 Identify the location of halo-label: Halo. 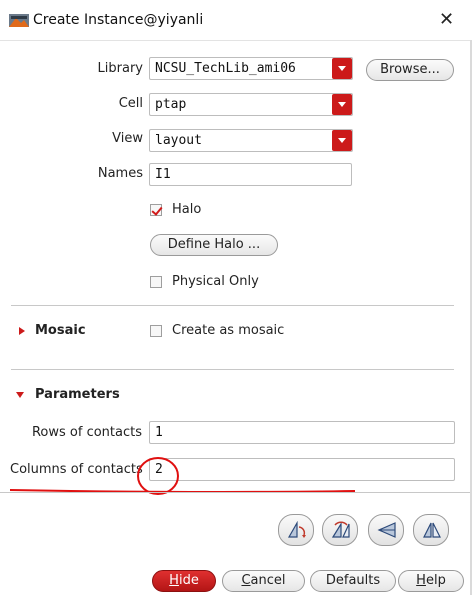
(187, 209).